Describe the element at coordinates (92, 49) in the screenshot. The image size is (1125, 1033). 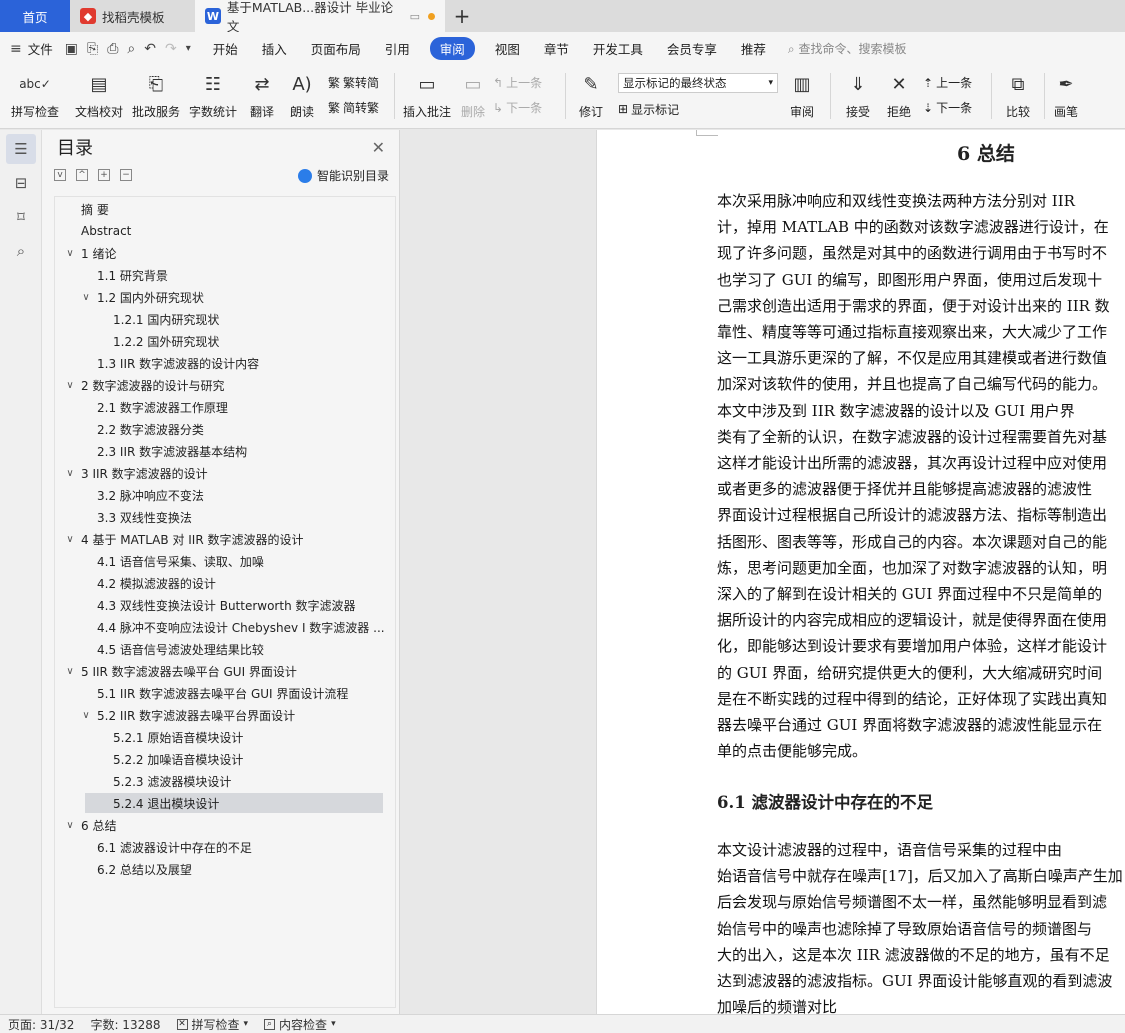
I see `export-icon: ⎘` at that location.